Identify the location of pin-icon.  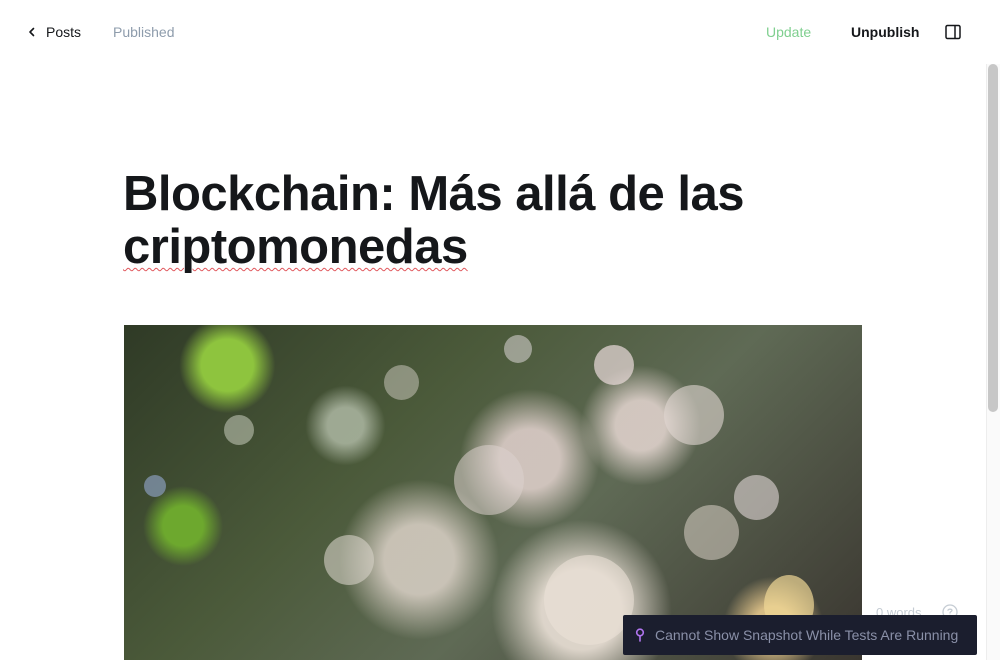
(640, 635).